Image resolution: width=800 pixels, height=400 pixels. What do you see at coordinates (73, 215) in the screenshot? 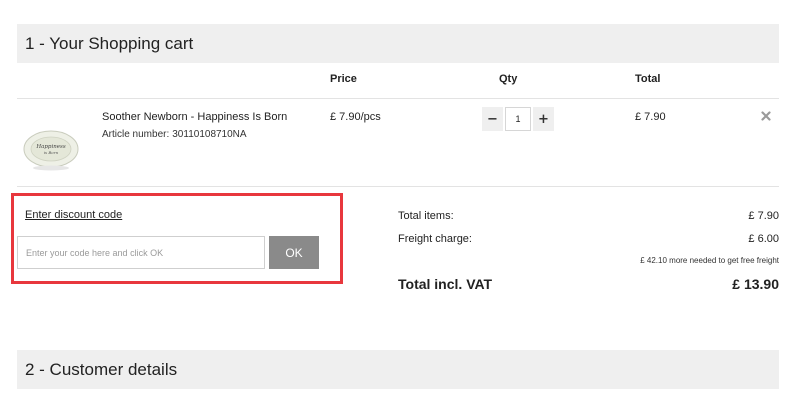
I see `discount-code-link: Enter discount code` at bounding box center [73, 215].